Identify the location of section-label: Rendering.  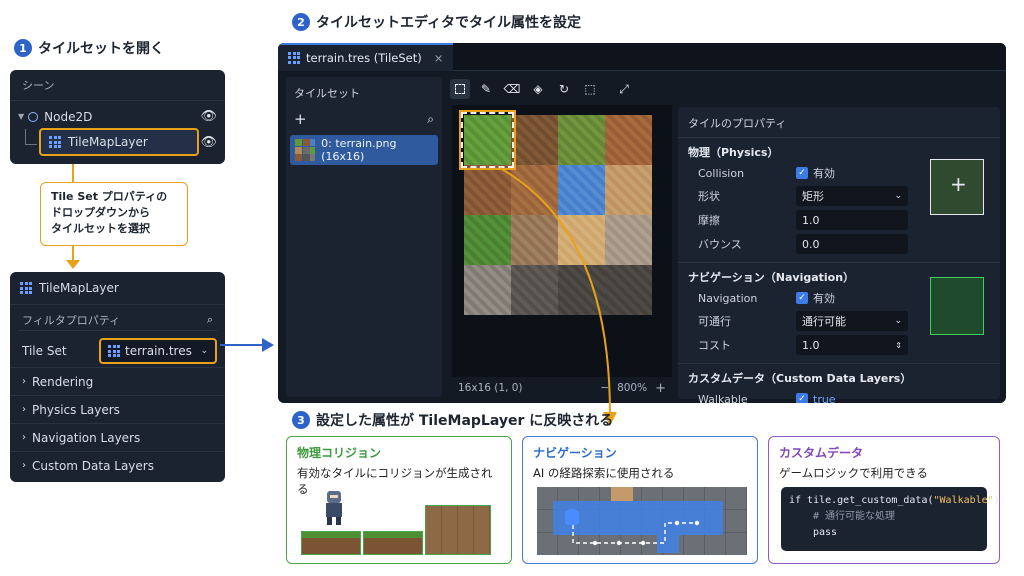
(63, 381).